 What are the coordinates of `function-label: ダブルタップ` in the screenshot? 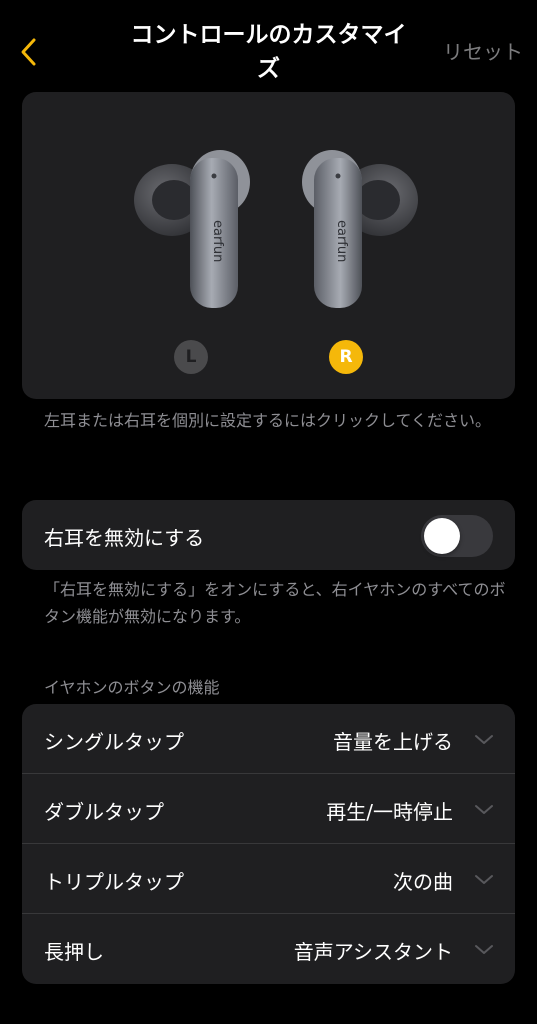 It's located at (104, 812).